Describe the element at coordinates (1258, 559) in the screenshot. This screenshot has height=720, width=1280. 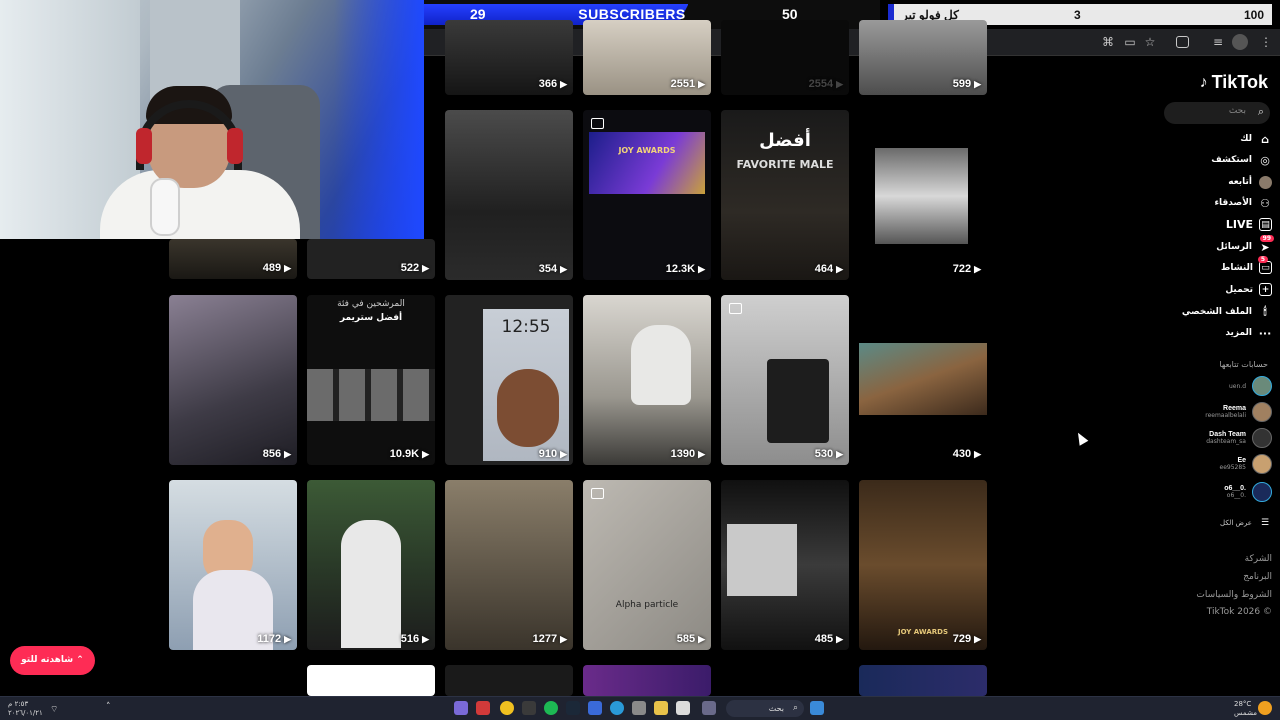
I see `footer-company: الشركة` at that location.